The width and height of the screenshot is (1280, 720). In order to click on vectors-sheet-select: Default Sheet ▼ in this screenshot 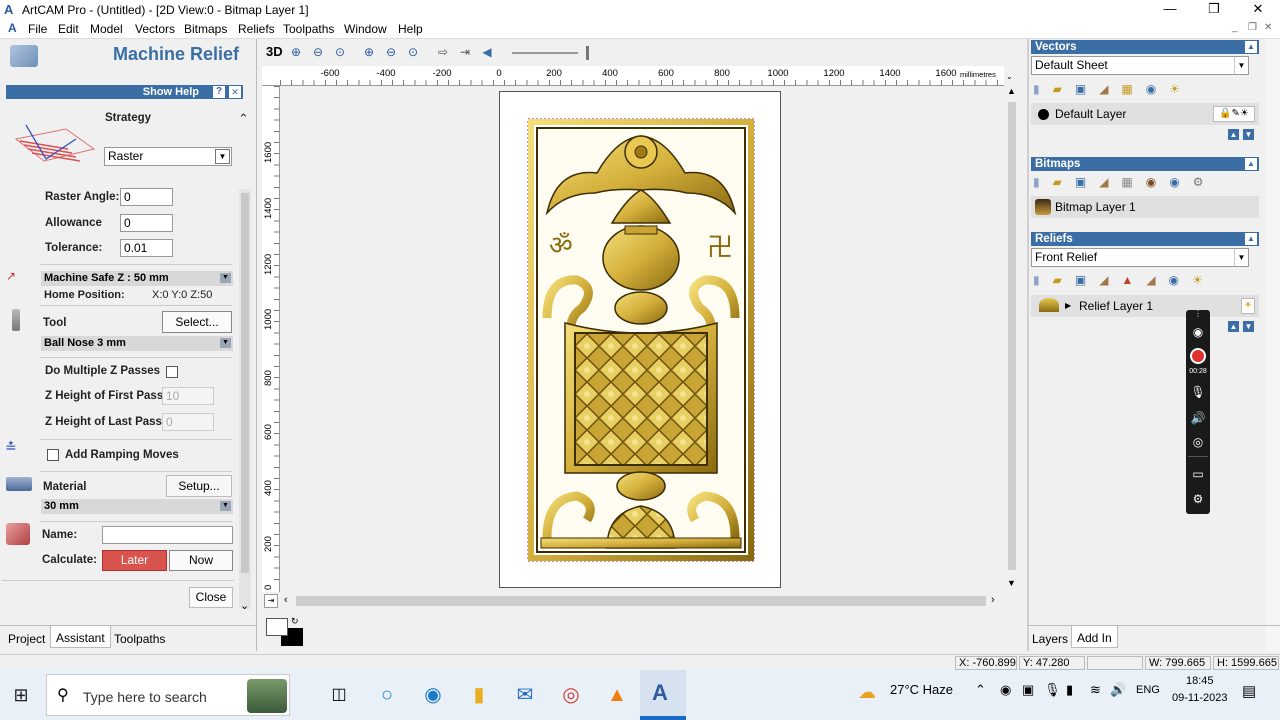, I will do `click(1140, 65)`.